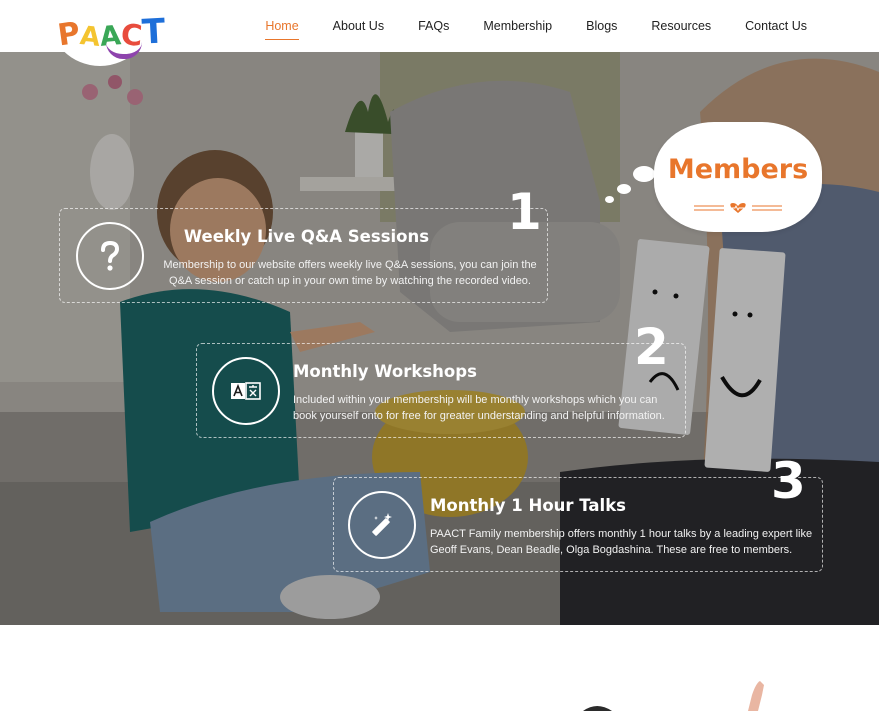 The image size is (879, 716). Describe the element at coordinates (651, 347) in the screenshot. I see `feature-number: 2` at that location.